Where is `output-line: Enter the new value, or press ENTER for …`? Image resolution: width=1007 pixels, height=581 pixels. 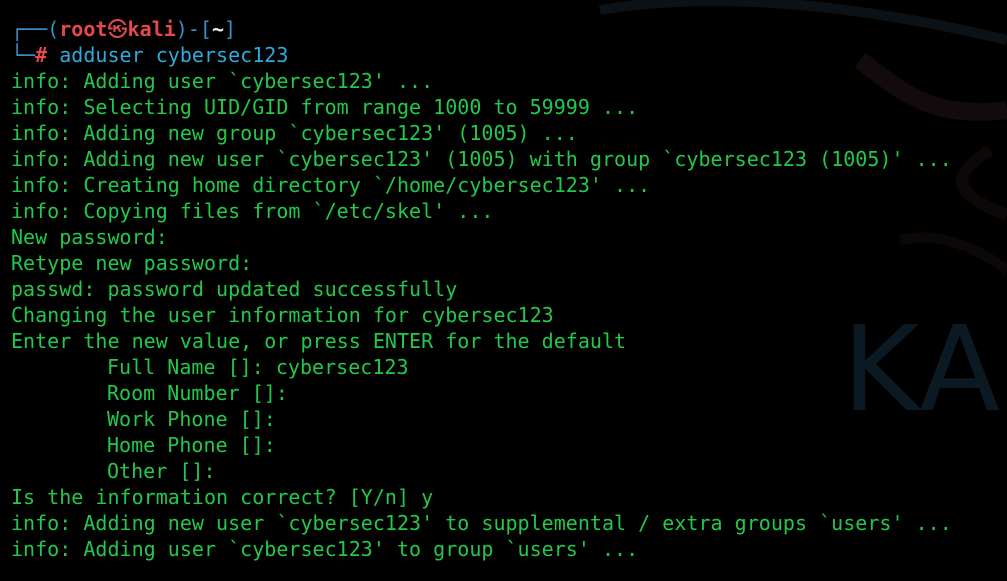
output-line: Enter the new value, or press ENTER for … is located at coordinates (319, 341).